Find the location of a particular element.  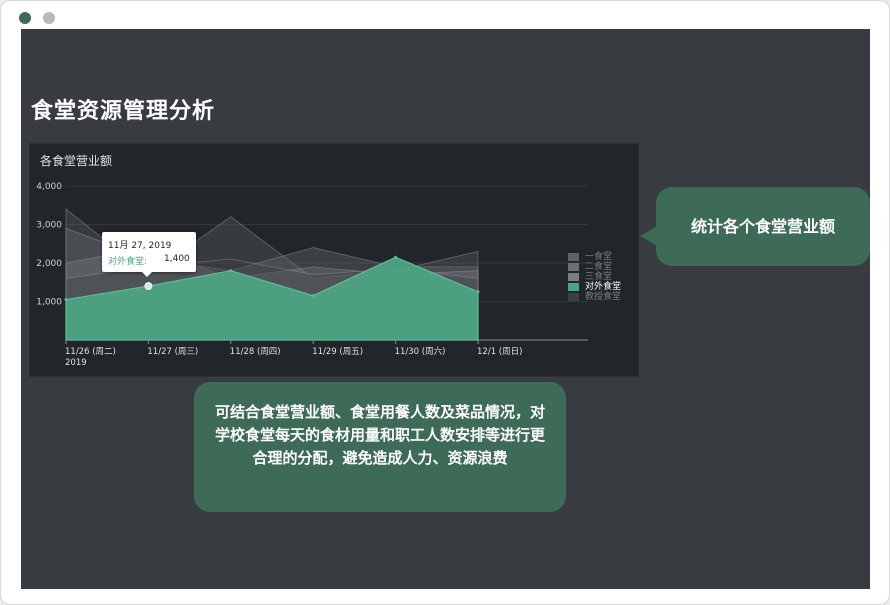

x-tick-label: 11/26 (周二) is located at coordinates (90, 352).